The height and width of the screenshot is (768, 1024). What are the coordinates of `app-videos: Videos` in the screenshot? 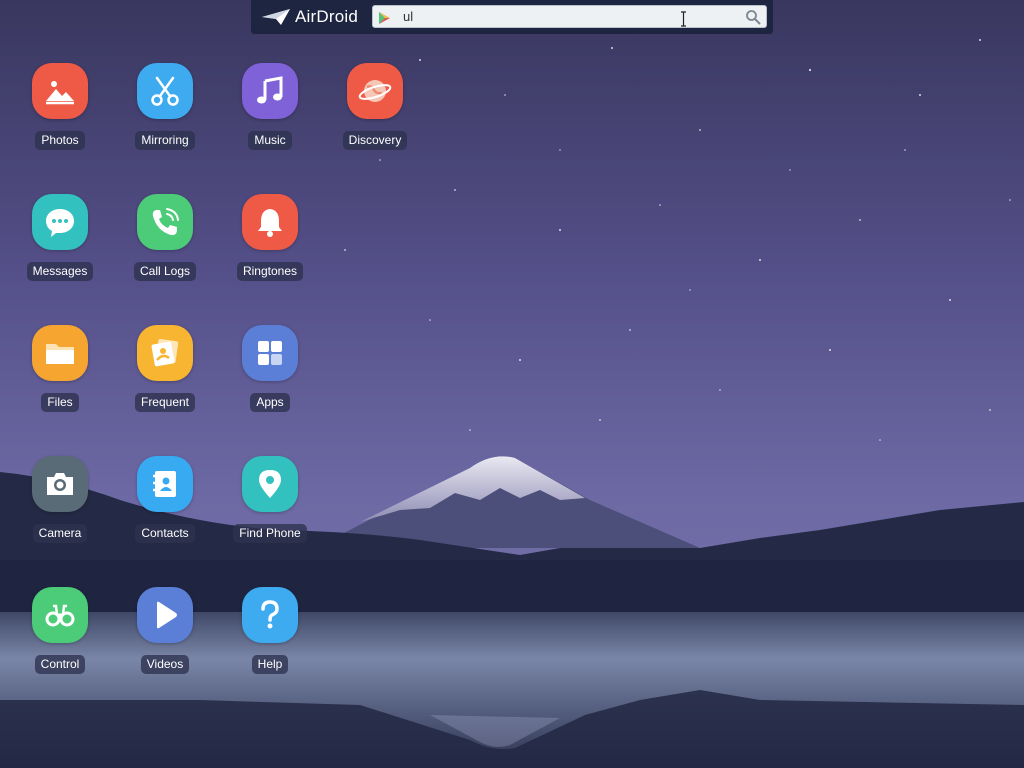 It's located at (165, 632).